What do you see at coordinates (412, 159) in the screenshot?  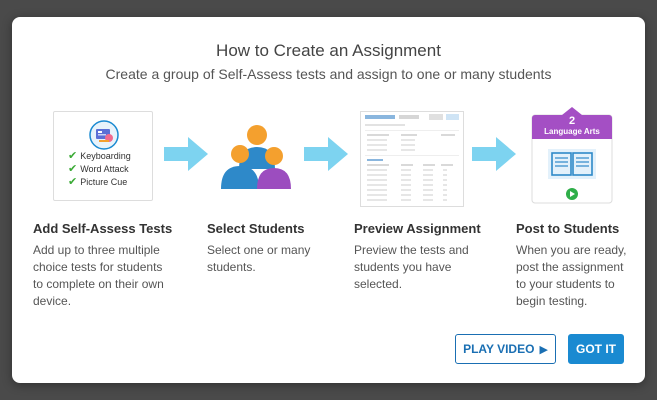 I see `assignment-preview-thumbnail` at bounding box center [412, 159].